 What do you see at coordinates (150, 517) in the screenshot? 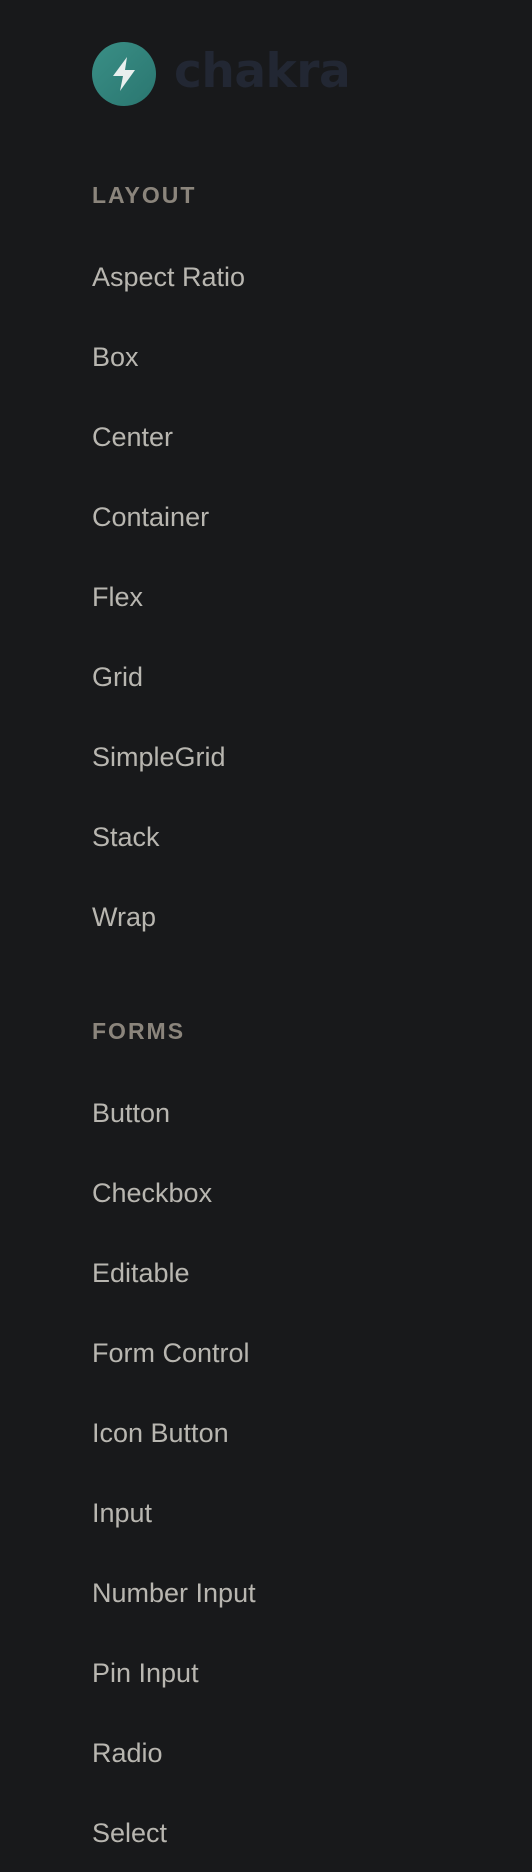
I see `nav-item-container: Container` at bounding box center [150, 517].